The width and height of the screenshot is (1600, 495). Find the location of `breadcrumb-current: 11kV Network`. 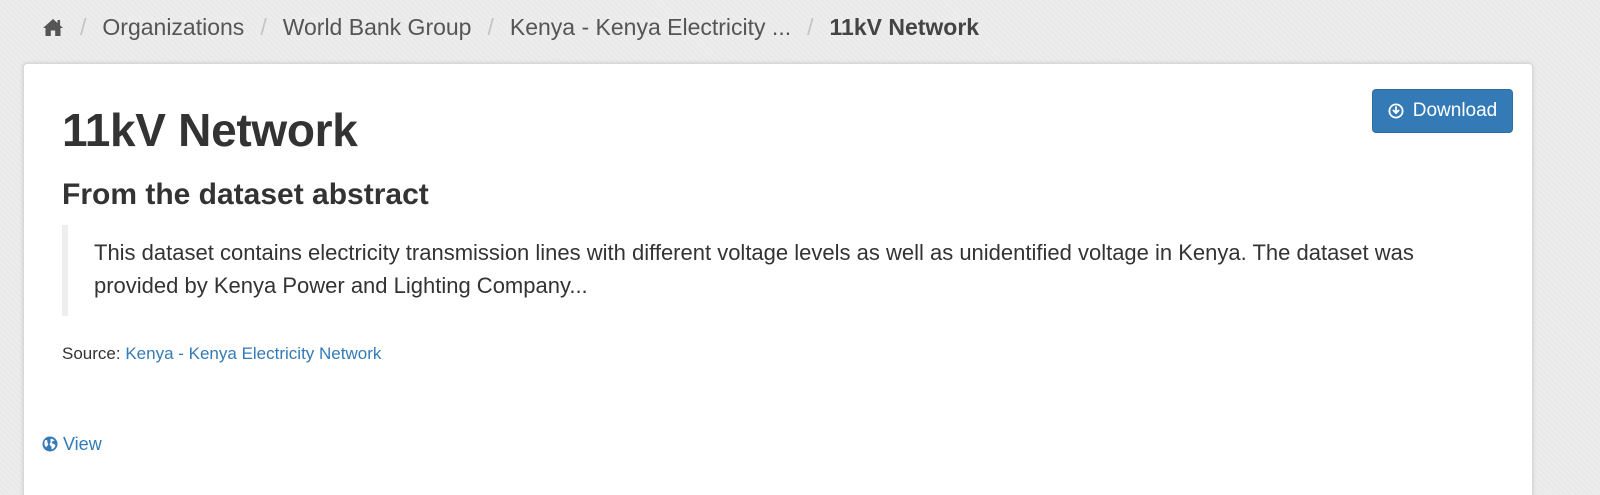

breadcrumb-current: 11kV Network is located at coordinates (904, 26).